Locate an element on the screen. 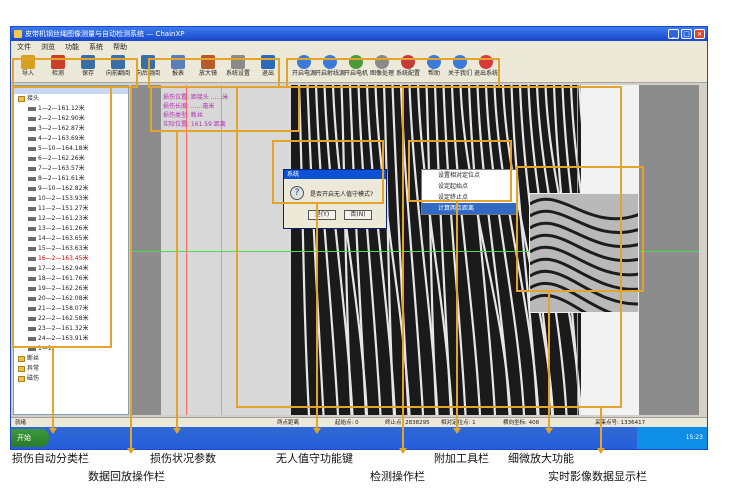 The image size is (750, 500). tree-label: 磁伤 is located at coordinates (33, 378).